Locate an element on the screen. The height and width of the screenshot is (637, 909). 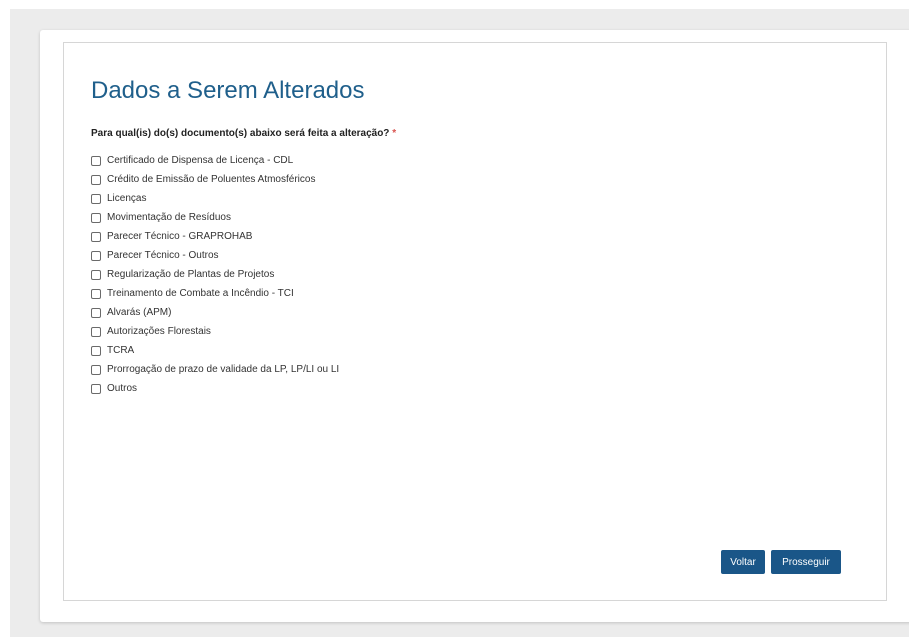
option-label: Treinamento de Combate a Incêndio - TCI is located at coordinates (200, 293).